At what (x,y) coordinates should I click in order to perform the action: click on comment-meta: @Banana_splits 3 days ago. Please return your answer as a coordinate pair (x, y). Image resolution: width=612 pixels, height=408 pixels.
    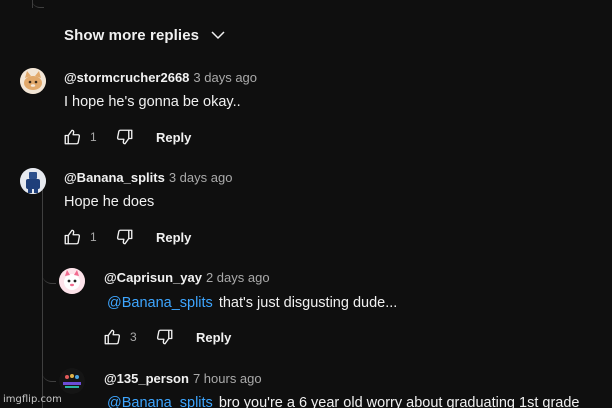
    Looking at the image, I should click on (148, 178).